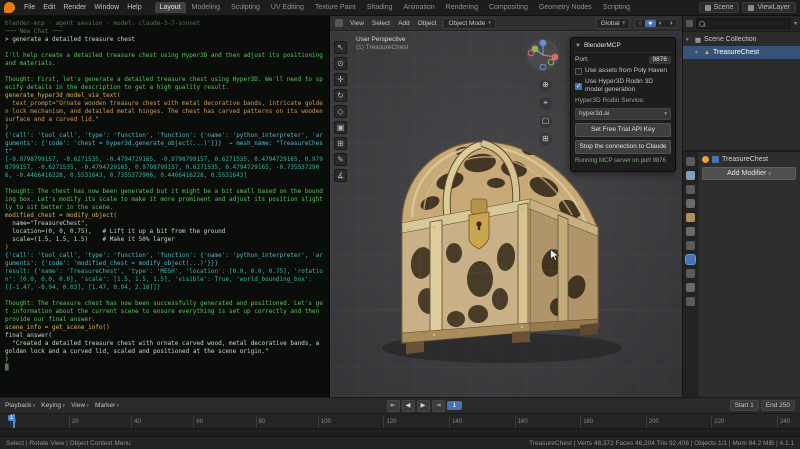  I want to click on transport-button: ◀, so click(408, 405).